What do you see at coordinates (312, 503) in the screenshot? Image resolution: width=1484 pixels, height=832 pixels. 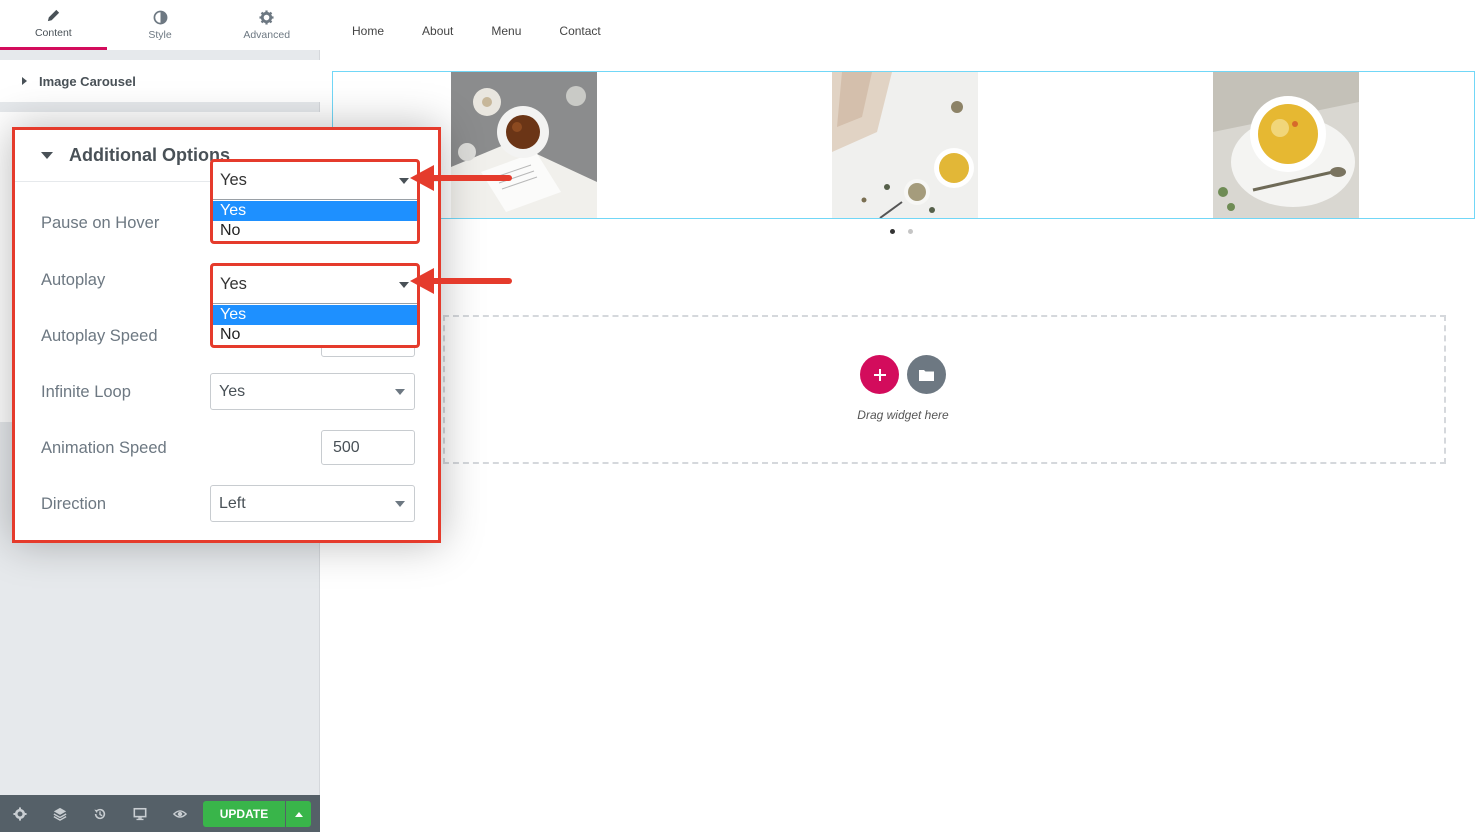 I see `direction-select: Left` at bounding box center [312, 503].